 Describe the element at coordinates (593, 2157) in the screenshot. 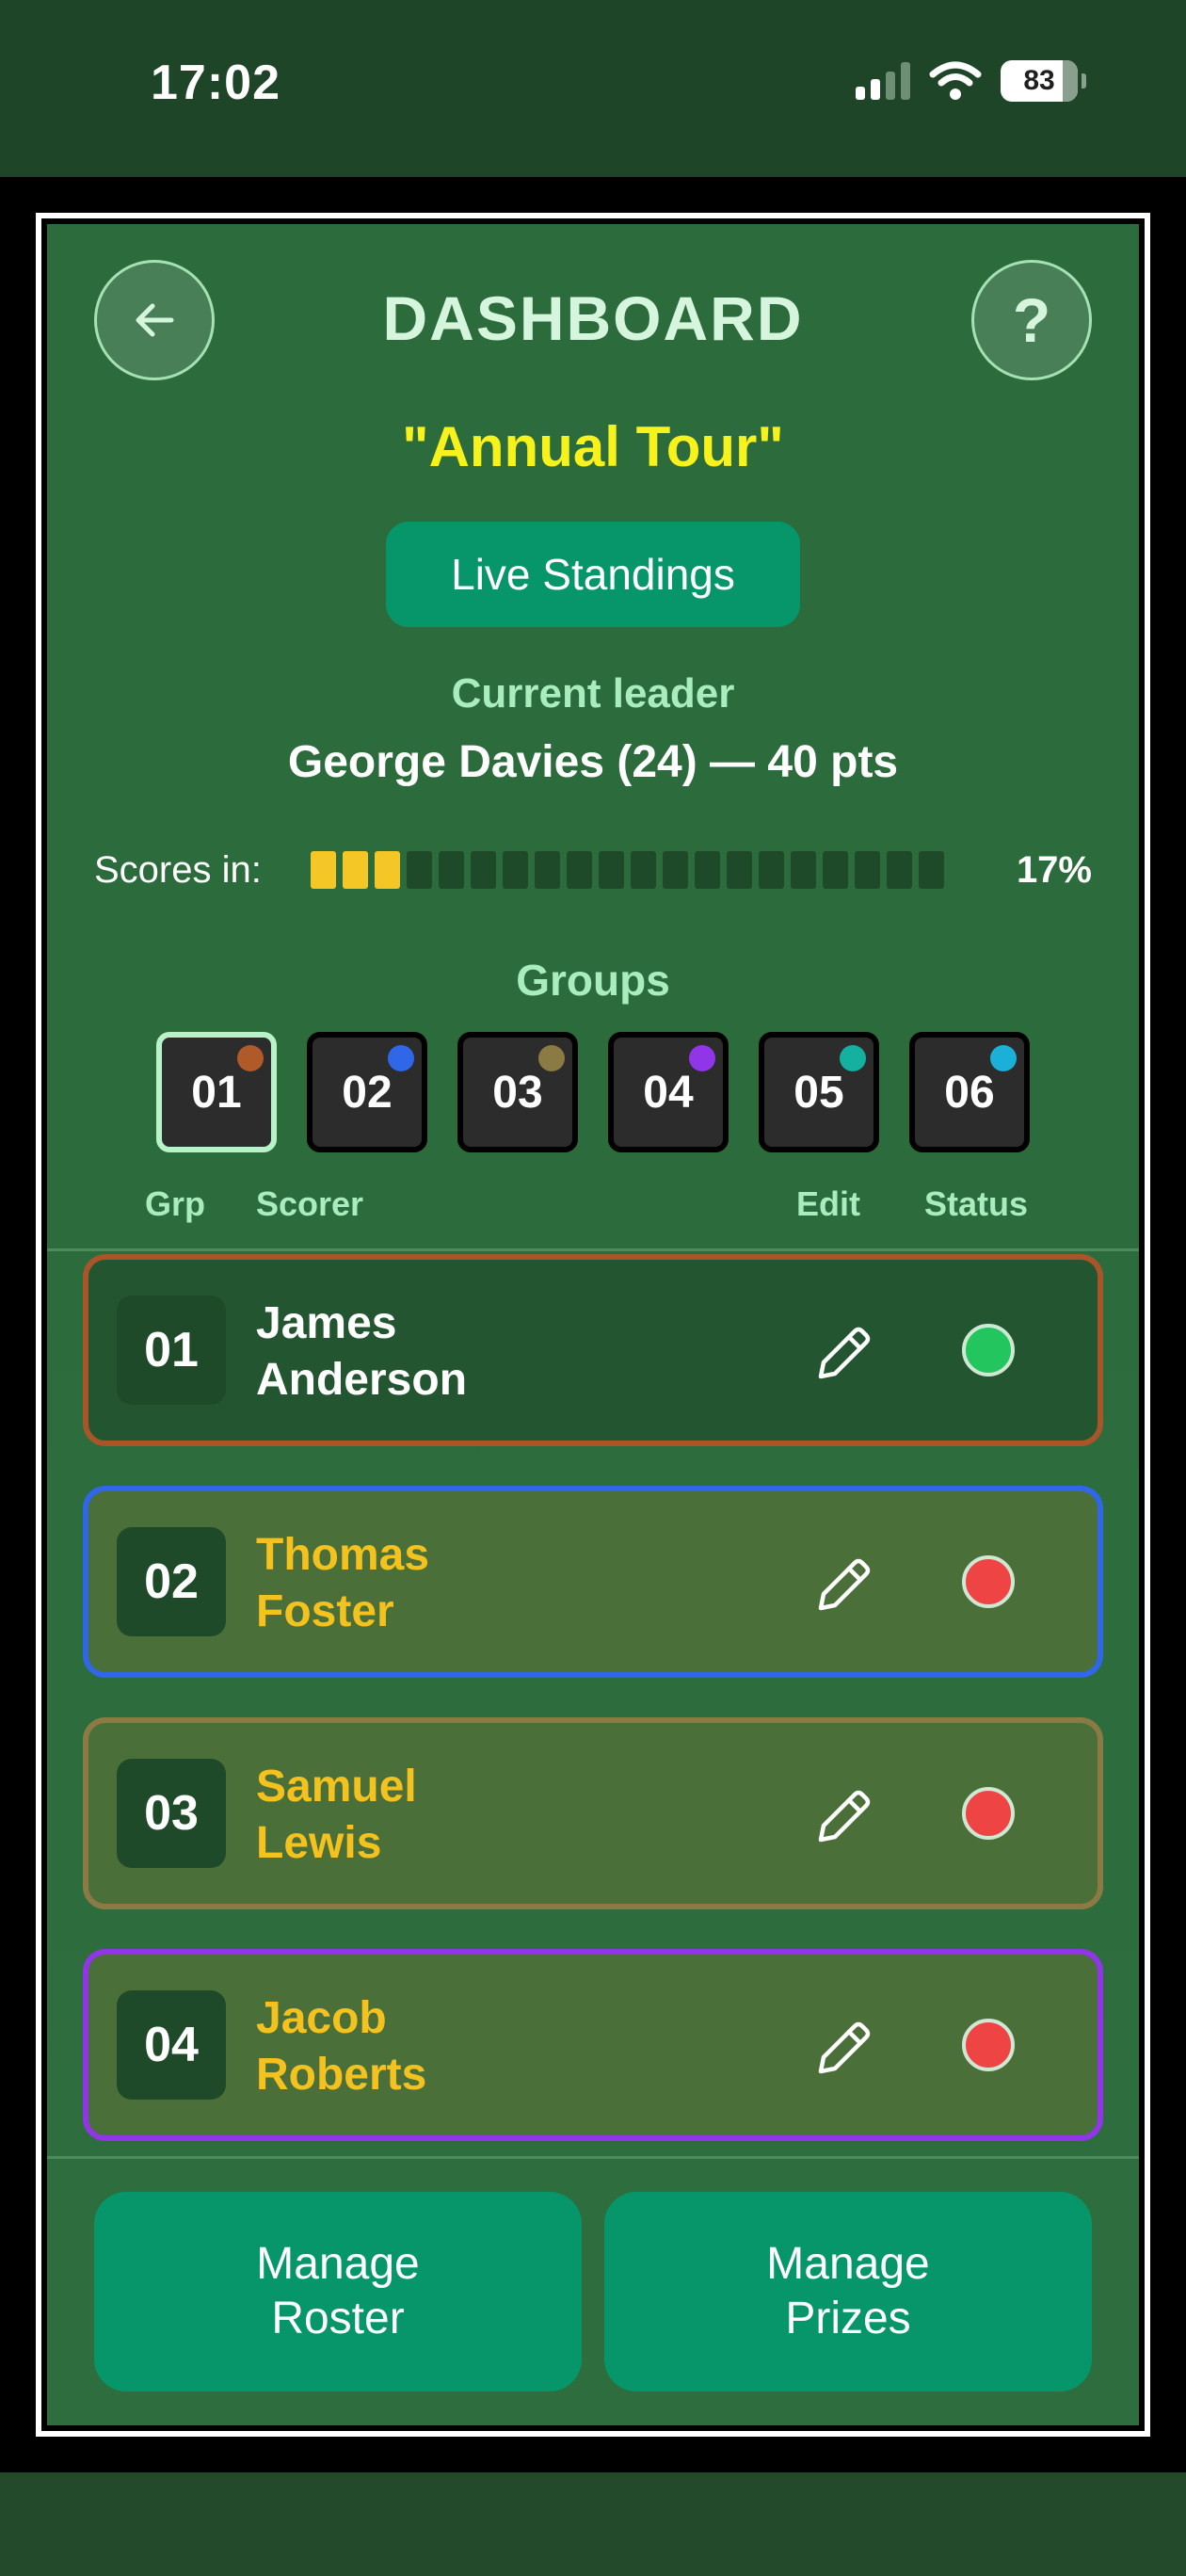

I see `table-bottom-divider` at that location.